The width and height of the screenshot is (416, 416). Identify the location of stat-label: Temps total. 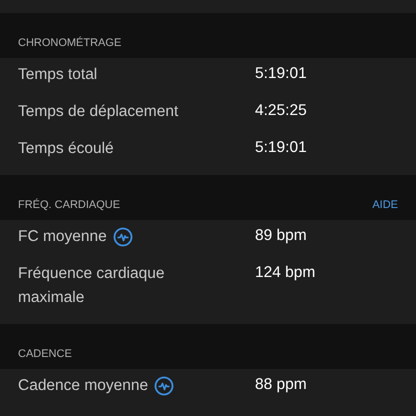
(58, 75).